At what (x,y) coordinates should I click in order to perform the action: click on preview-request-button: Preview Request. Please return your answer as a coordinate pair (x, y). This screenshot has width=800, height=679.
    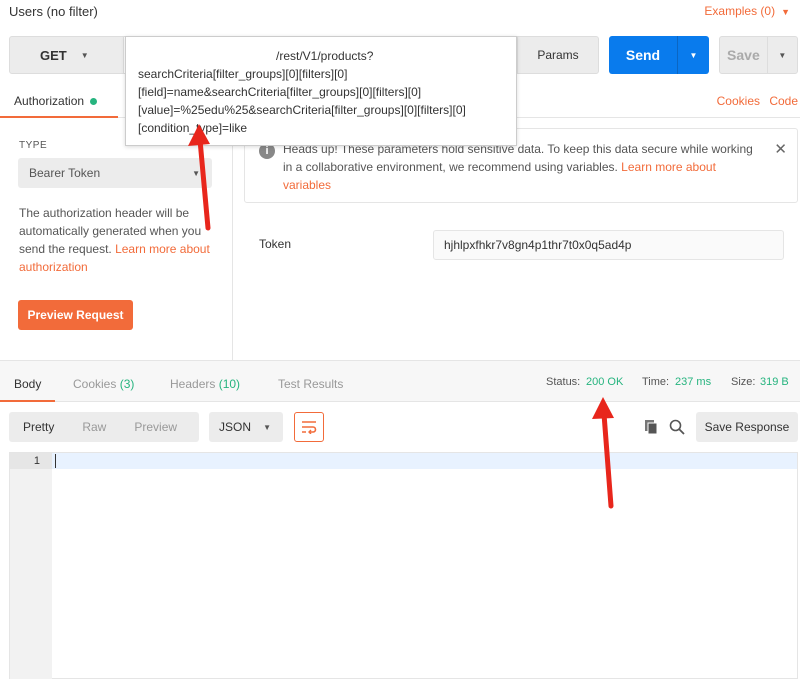
    Looking at the image, I should click on (75, 315).